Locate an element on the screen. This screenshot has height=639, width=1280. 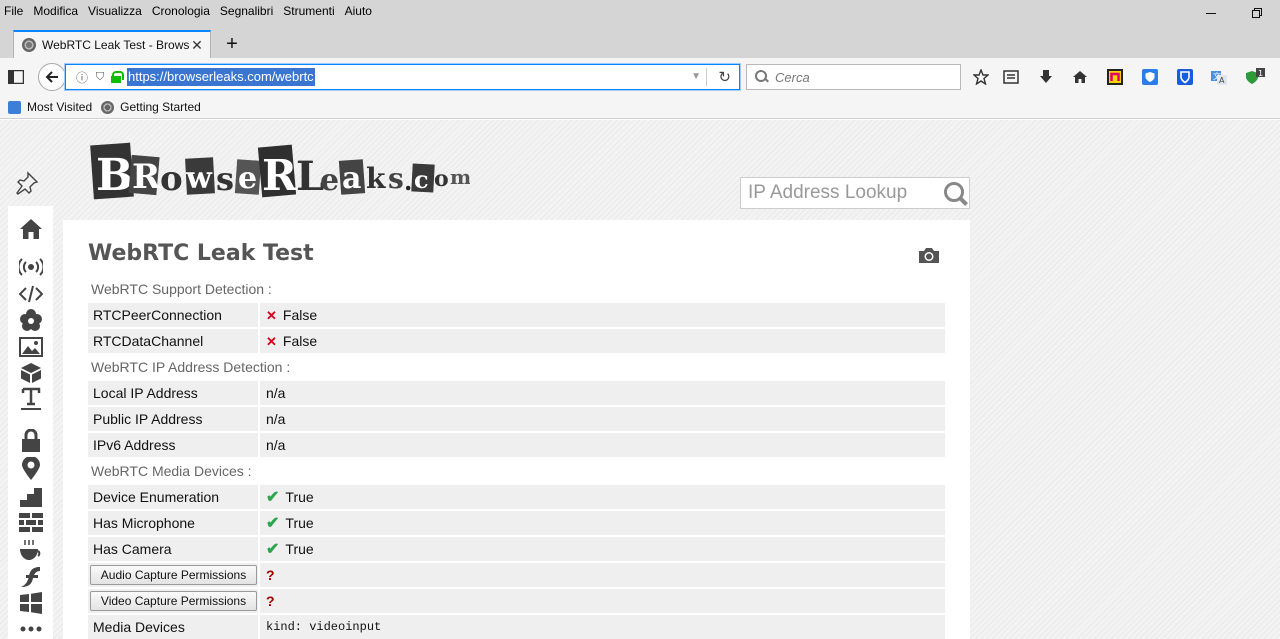
translate-icon: 文A is located at coordinates (1219, 78).